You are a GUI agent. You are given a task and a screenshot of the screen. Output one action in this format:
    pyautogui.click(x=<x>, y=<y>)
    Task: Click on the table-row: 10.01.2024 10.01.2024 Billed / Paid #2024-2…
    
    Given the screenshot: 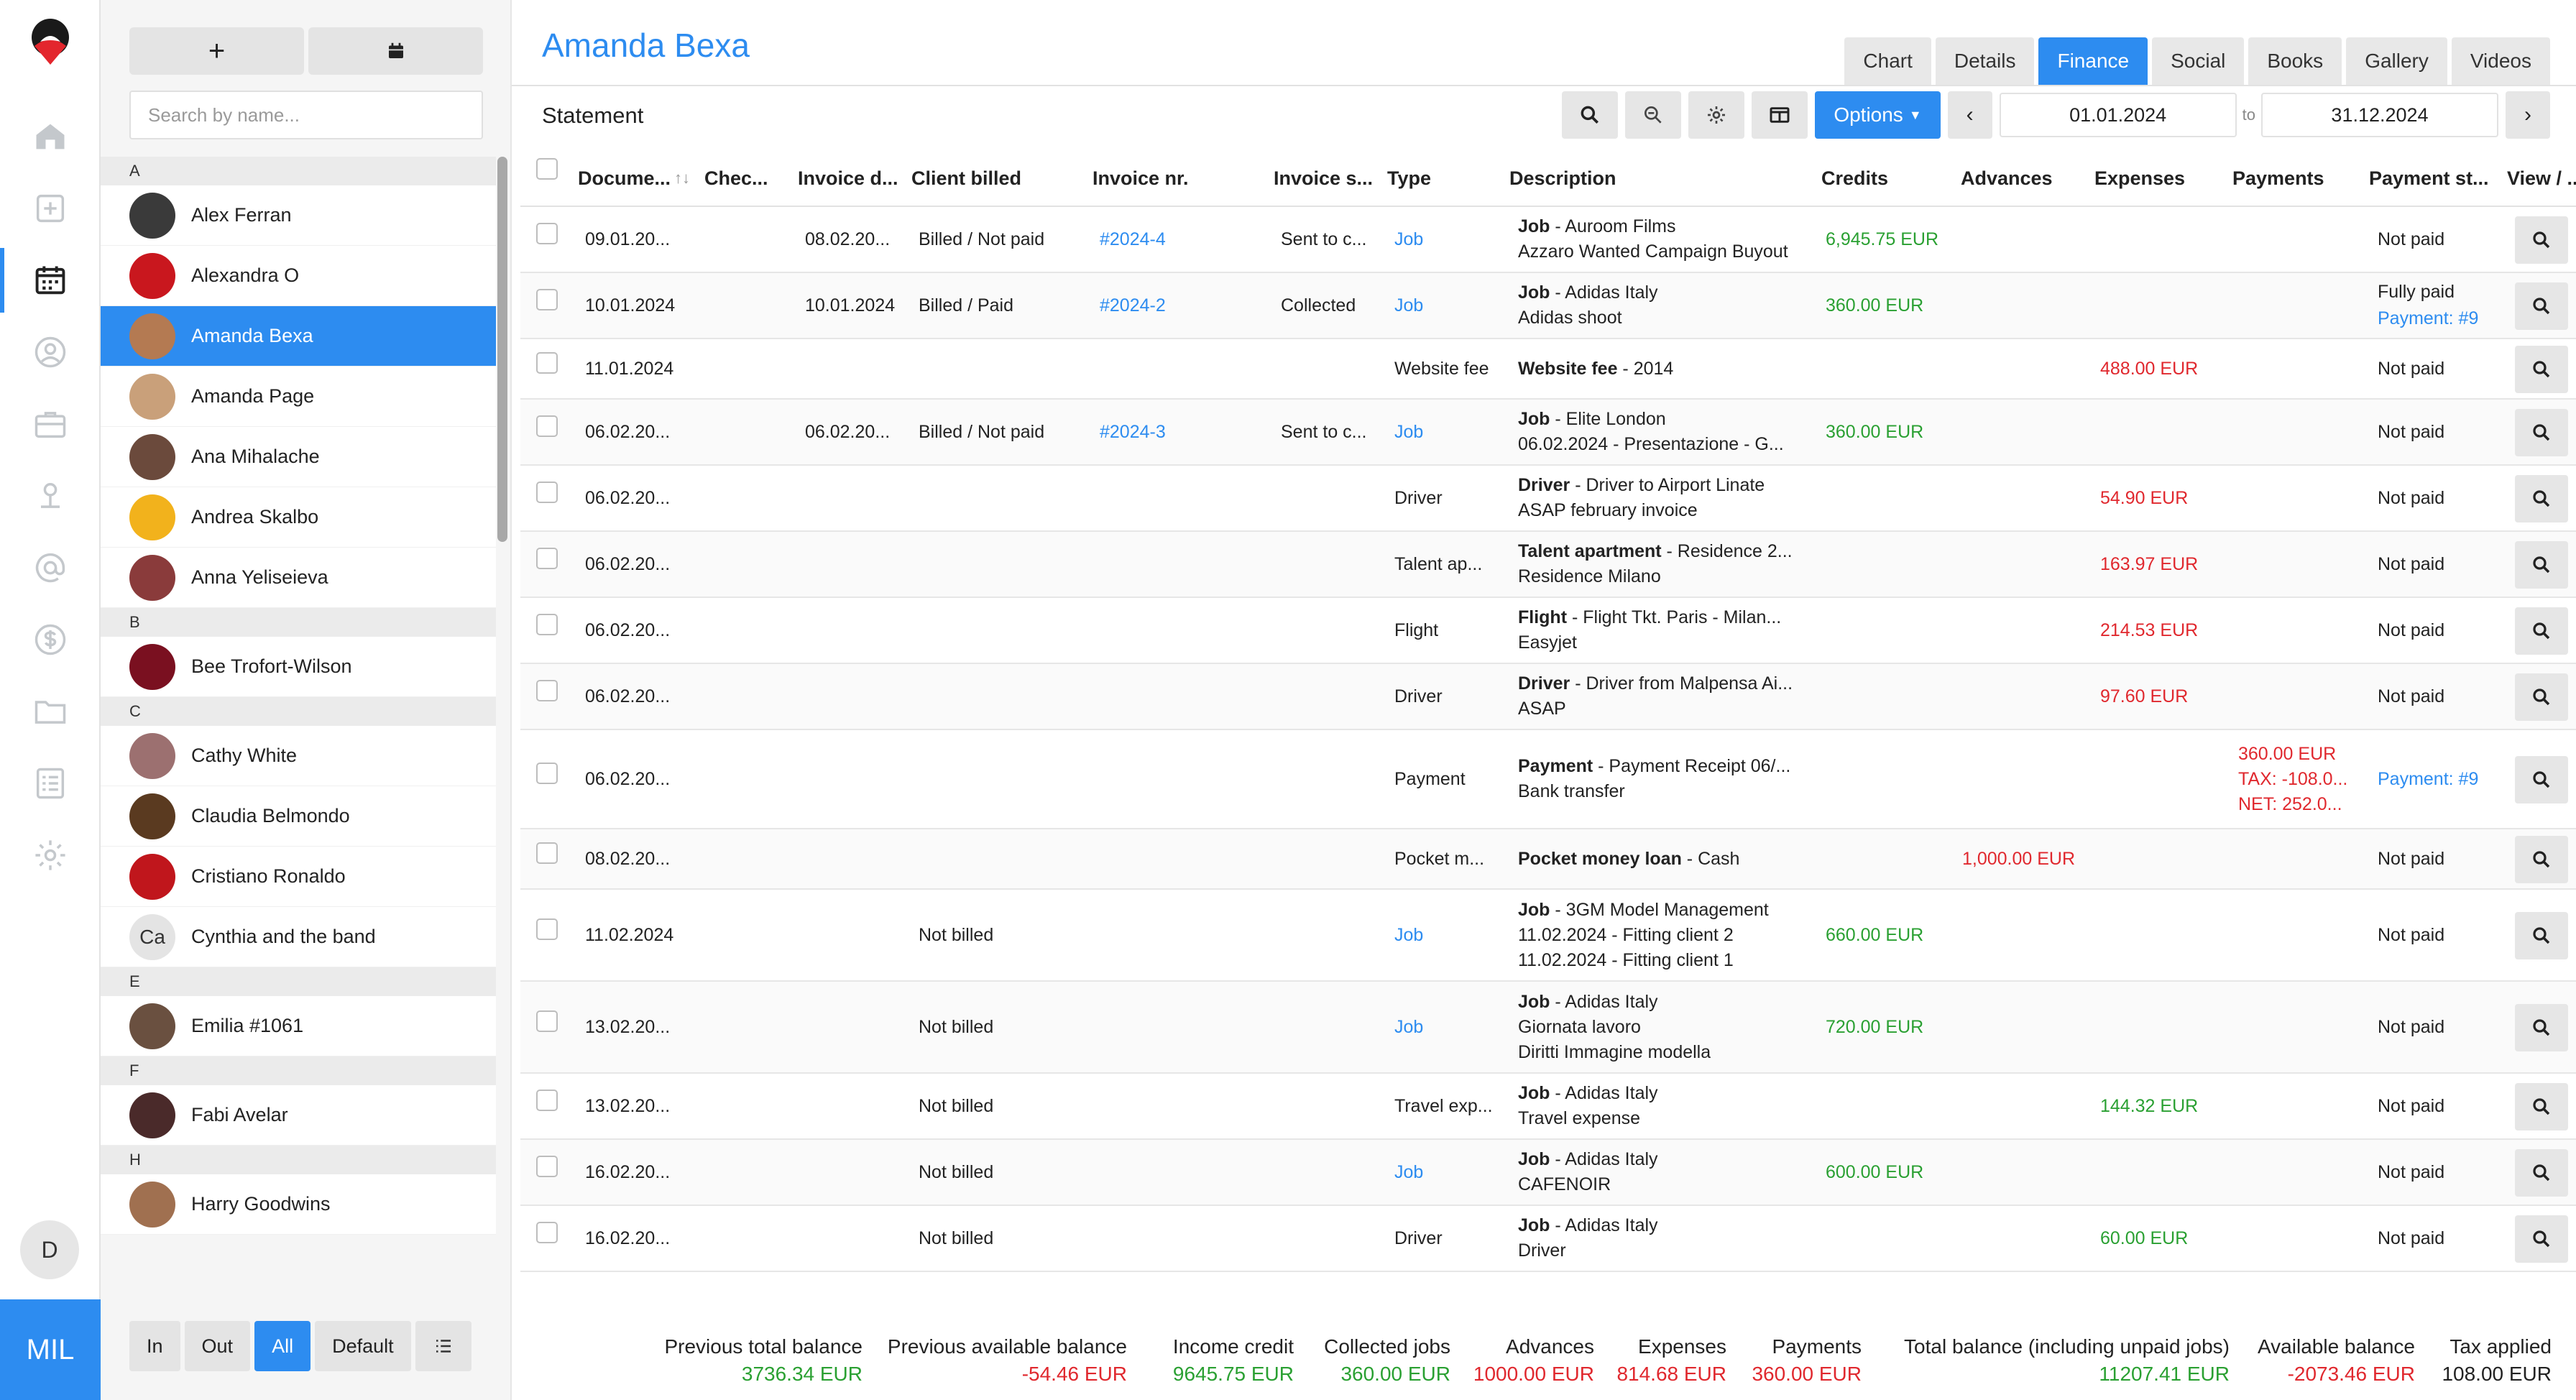 What is the action you would take?
    pyautogui.click(x=1548, y=306)
    